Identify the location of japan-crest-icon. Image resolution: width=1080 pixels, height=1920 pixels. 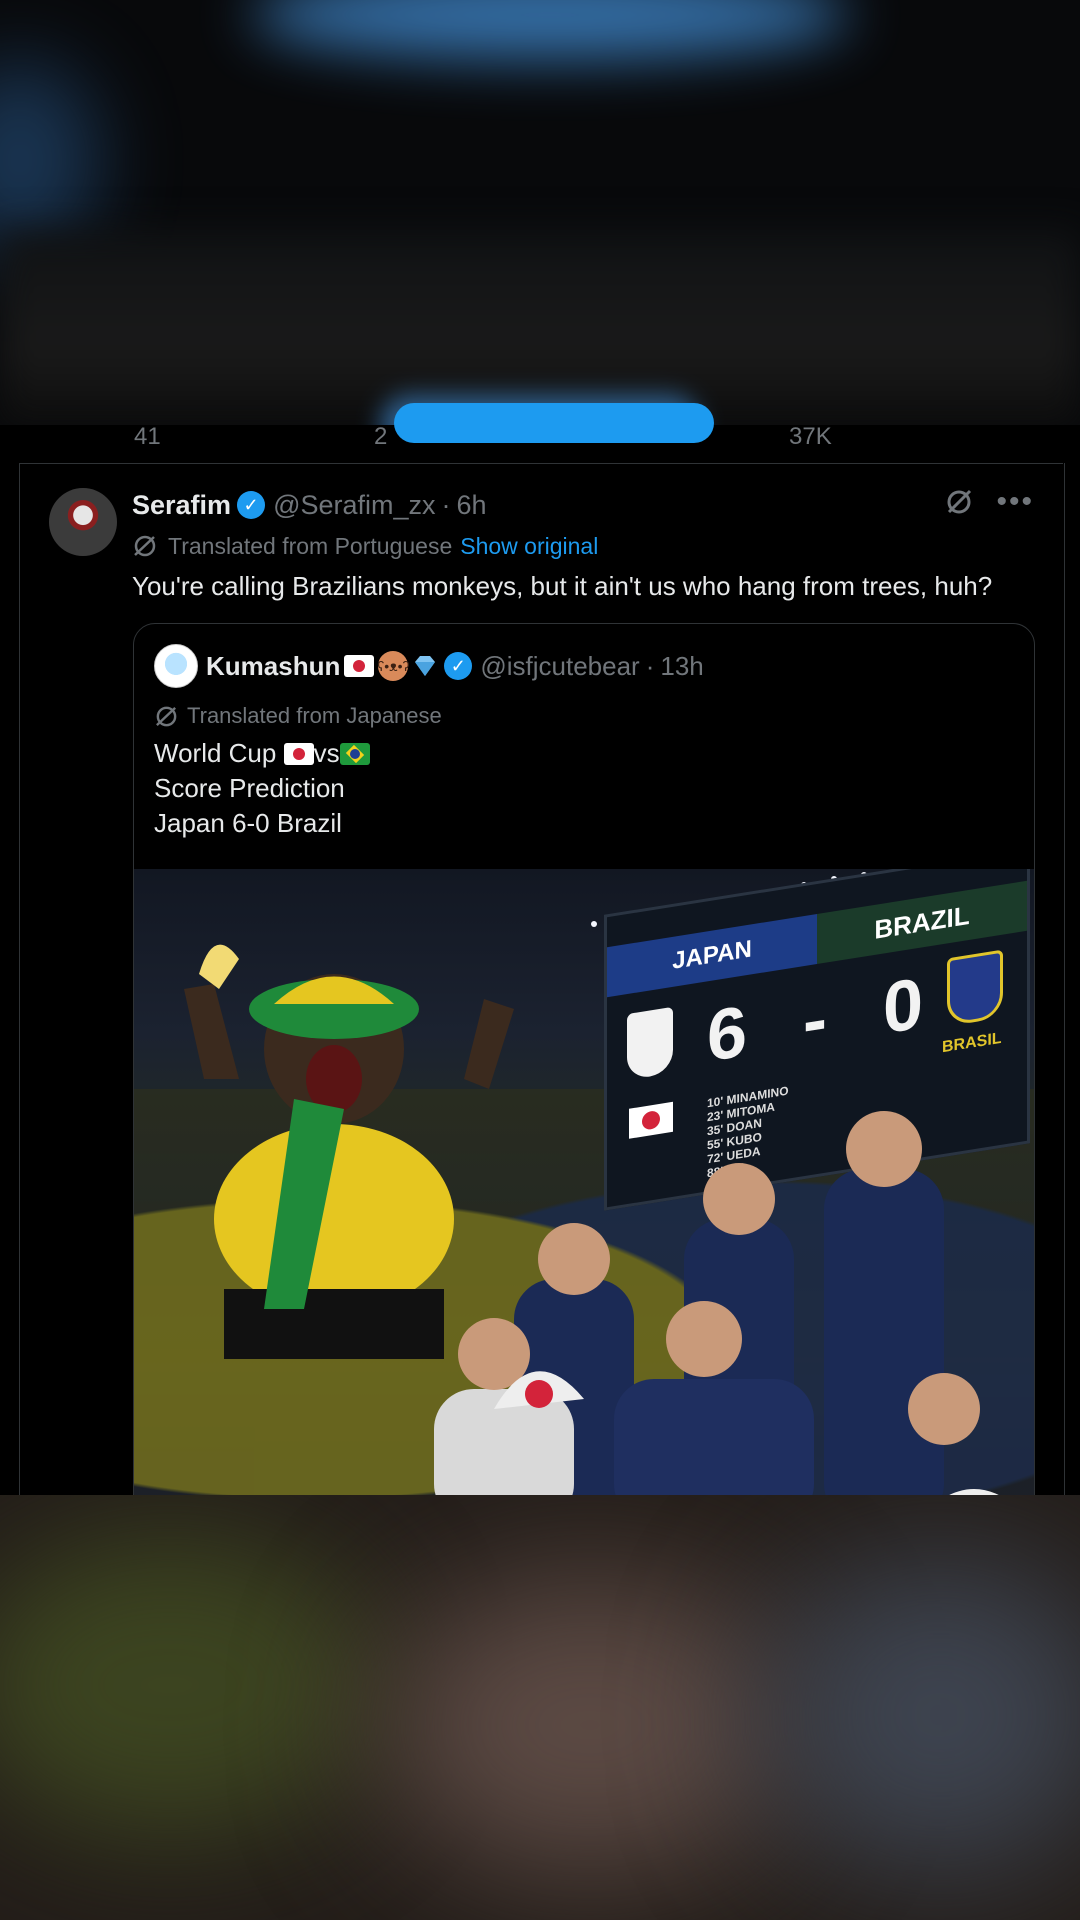
(650, 1043).